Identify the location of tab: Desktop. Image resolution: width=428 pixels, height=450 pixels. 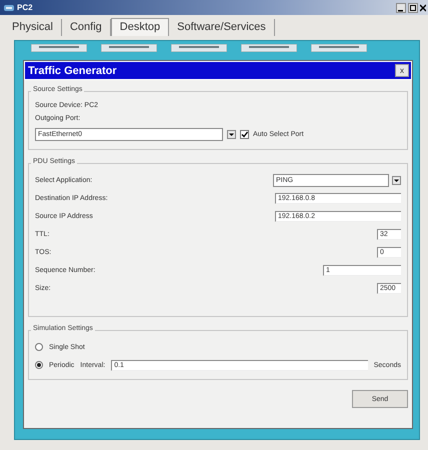
(140, 27).